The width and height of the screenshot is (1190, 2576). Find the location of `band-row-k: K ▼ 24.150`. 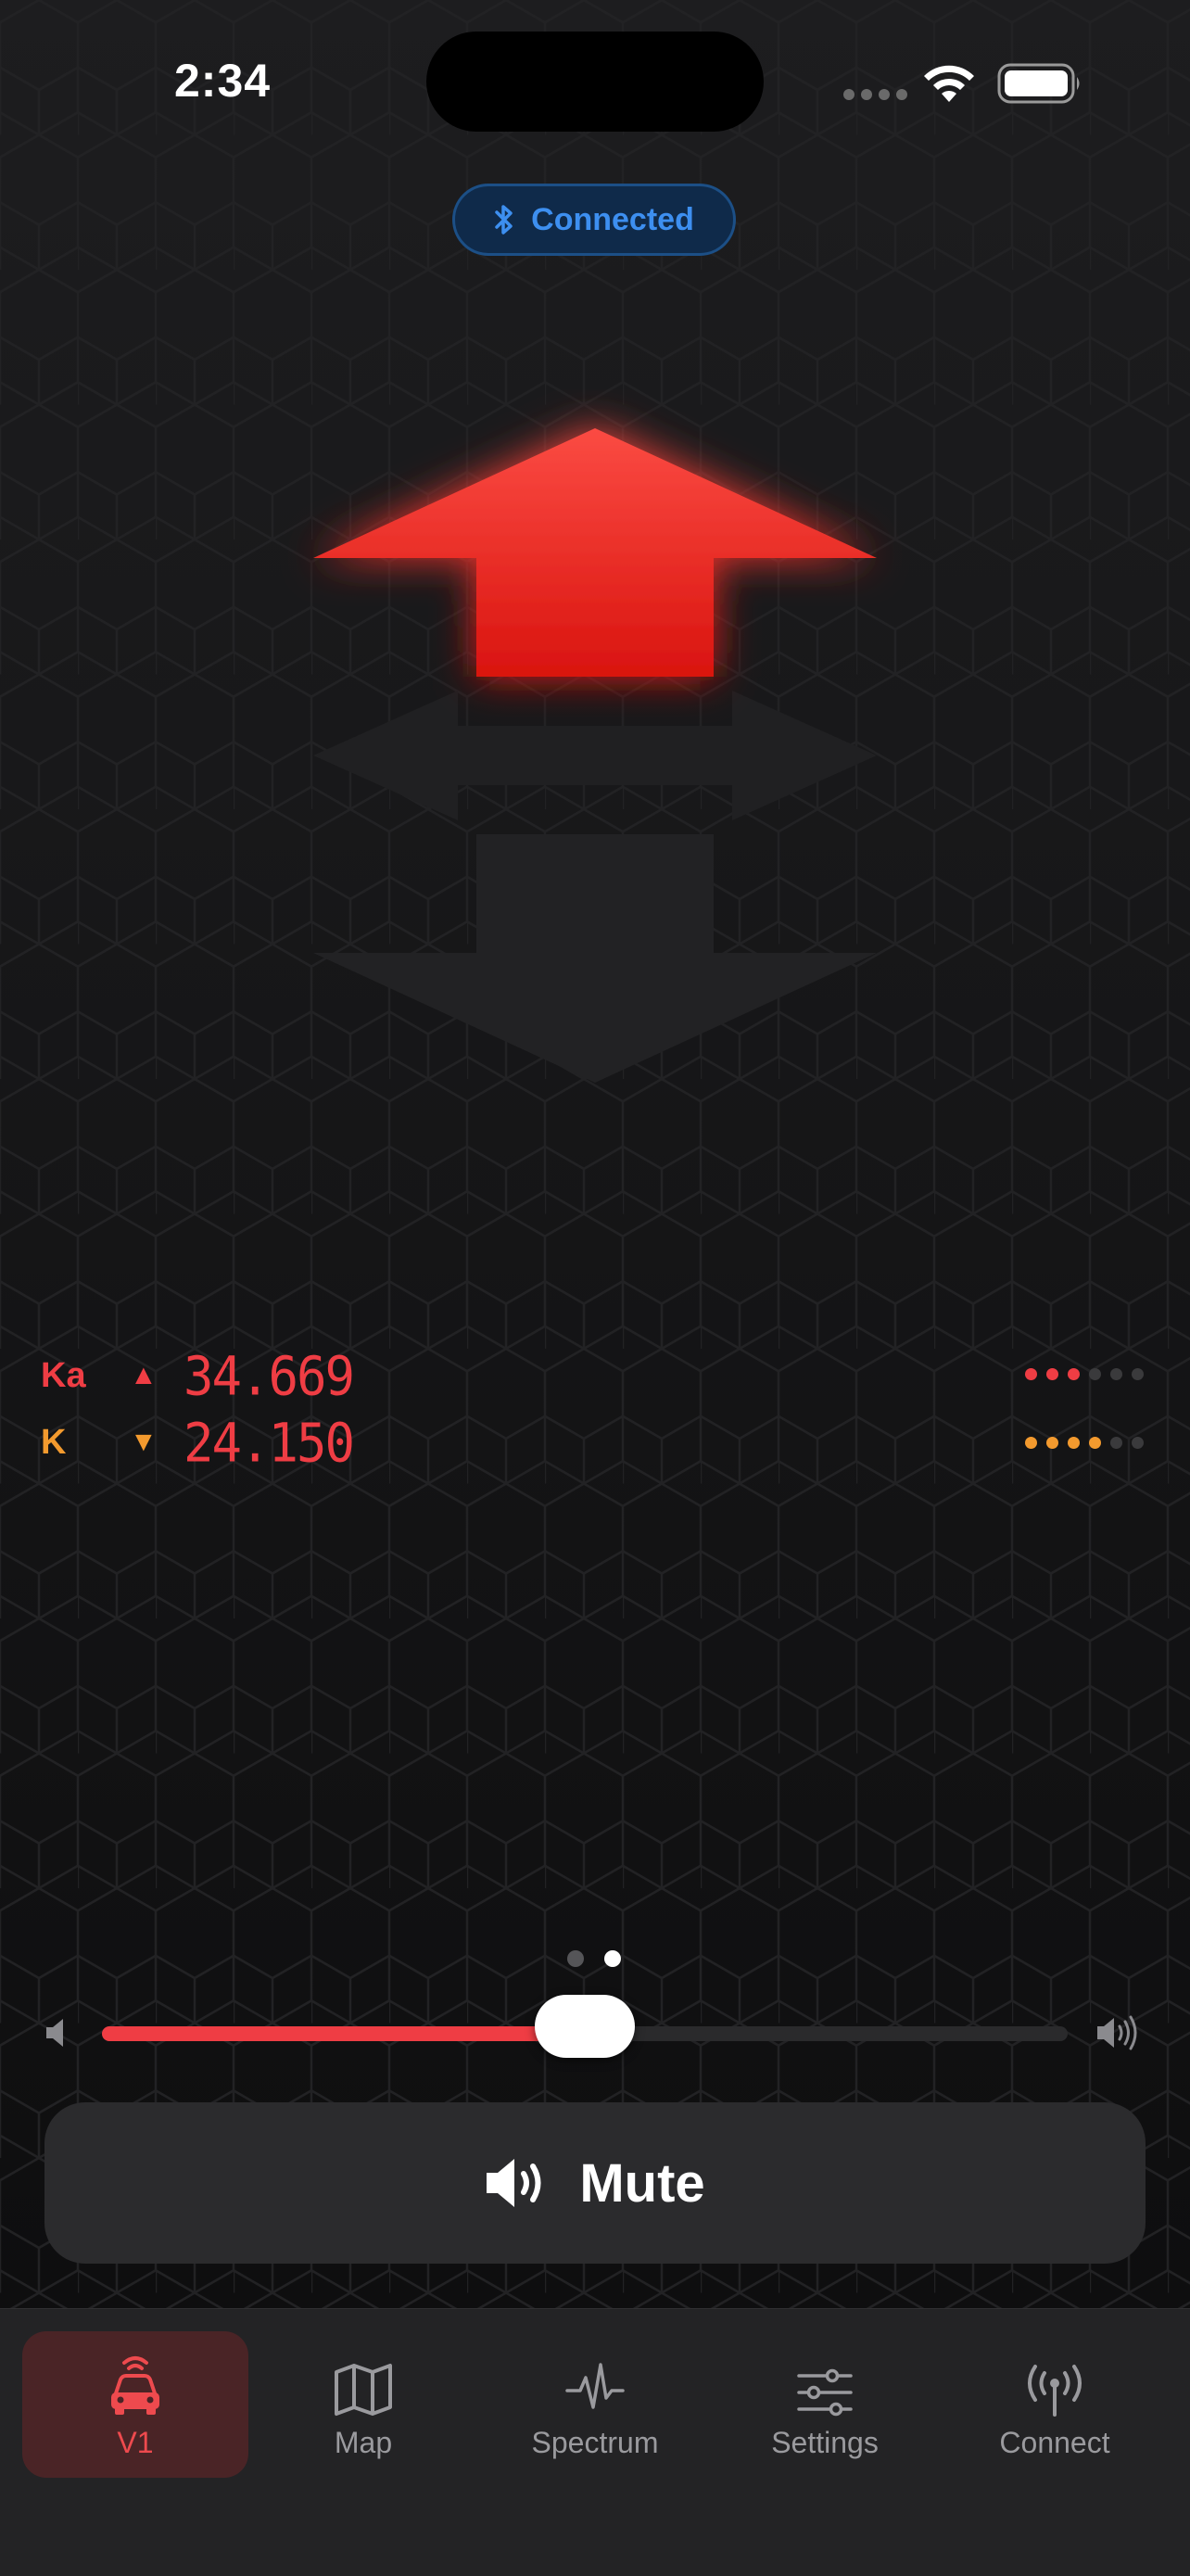

band-row-k: K ▼ 24.150 is located at coordinates (198, 1442).